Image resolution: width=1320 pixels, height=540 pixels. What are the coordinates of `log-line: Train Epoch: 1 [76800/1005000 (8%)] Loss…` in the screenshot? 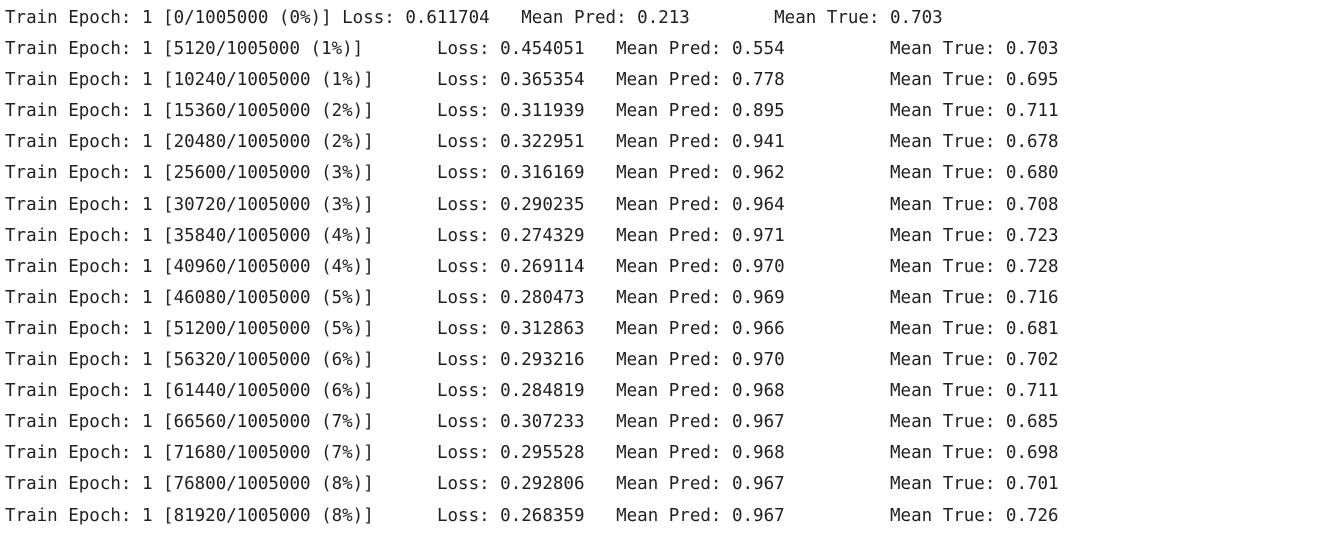 It's located at (532, 484).